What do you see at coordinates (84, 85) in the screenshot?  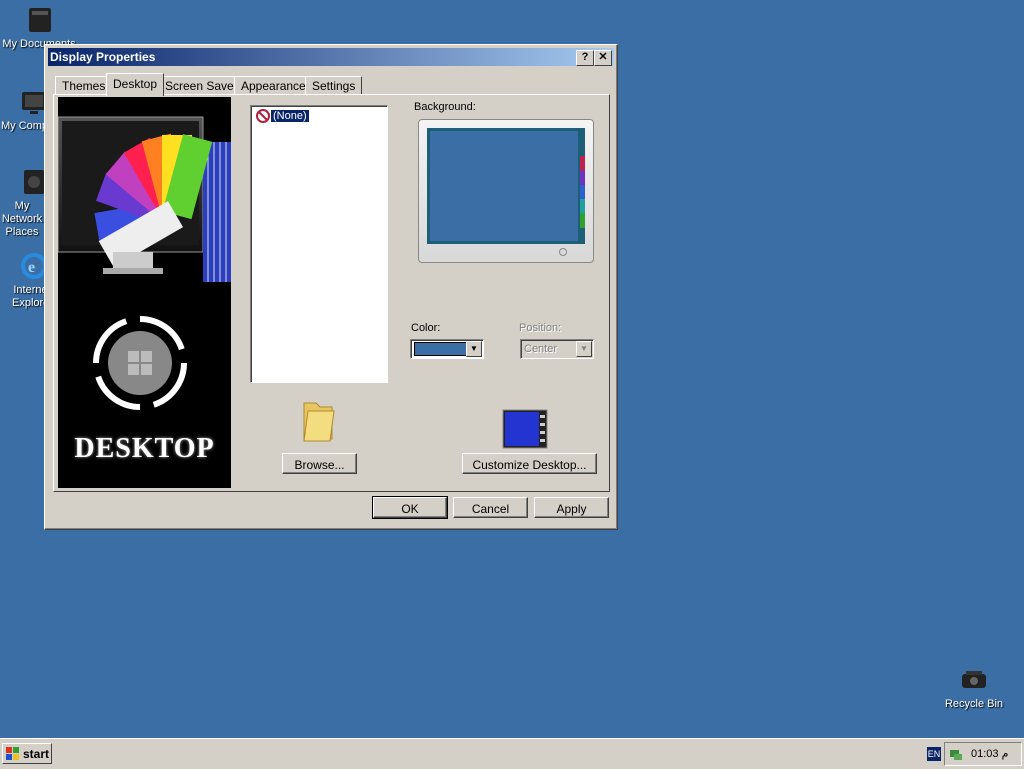 I see `tab-themes: Themes` at bounding box center [84, 85].